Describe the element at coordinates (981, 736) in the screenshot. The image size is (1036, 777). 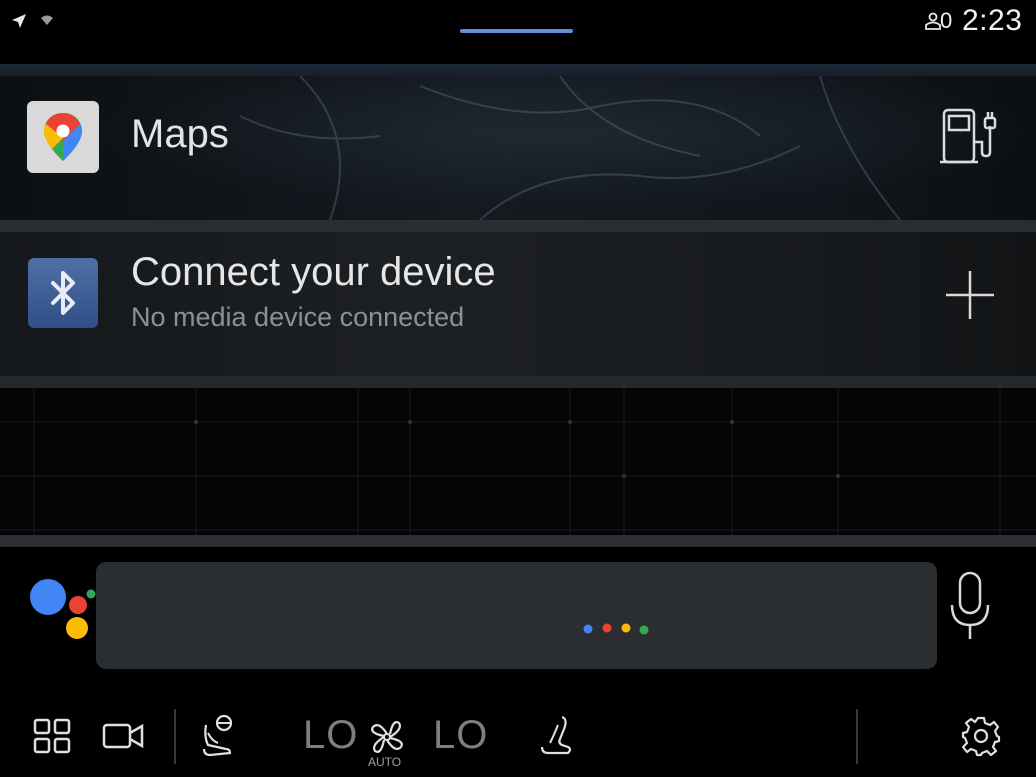
I see `gear-icon` at that location.